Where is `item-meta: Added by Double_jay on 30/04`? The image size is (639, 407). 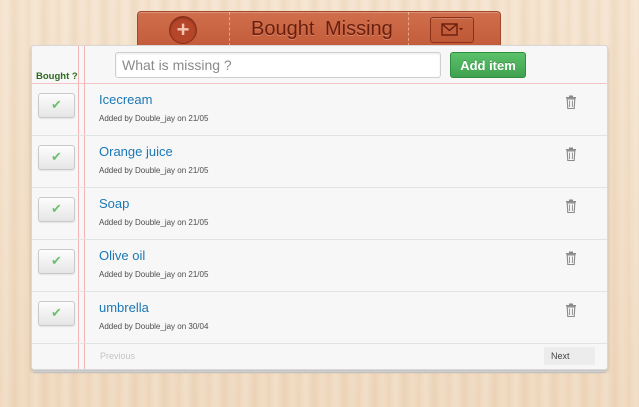 item-meta: Added by Double_jay on 30/04 is located at coordinates (154, 326).